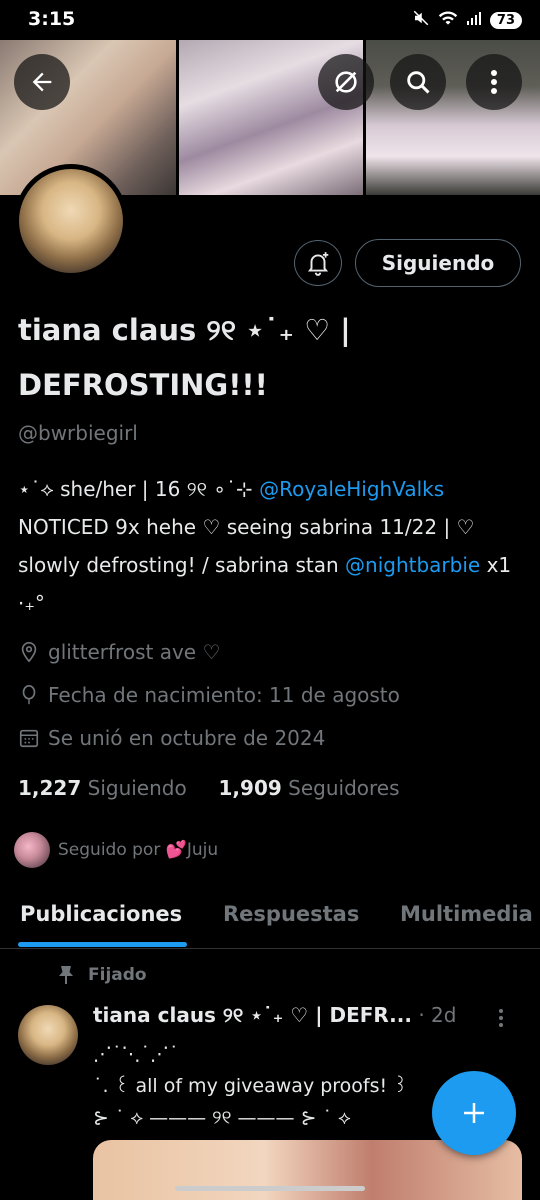 The image size is (540, 1200). I want to click on followers-count-link: 1,909 Seguidores, so click(309, 788).